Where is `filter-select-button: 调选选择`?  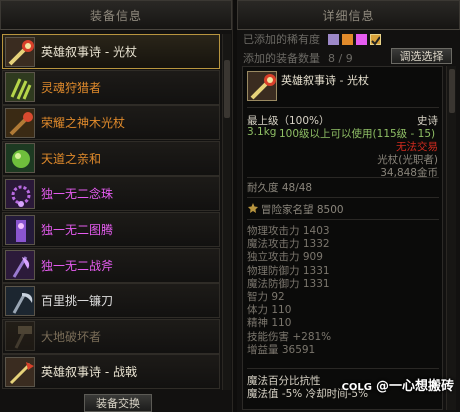
filter-select-button: 调选选择 is located at coordinates (421, 56).